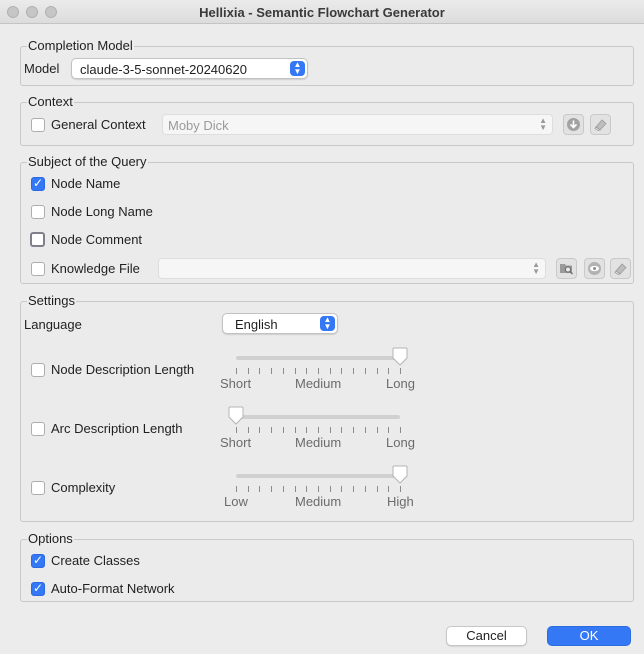 This screenshot has height=654, width=644. What do you see at coordinates (42, 68) in the screenshot?
I see `model-label: Model` at bounding box center [42, 68].